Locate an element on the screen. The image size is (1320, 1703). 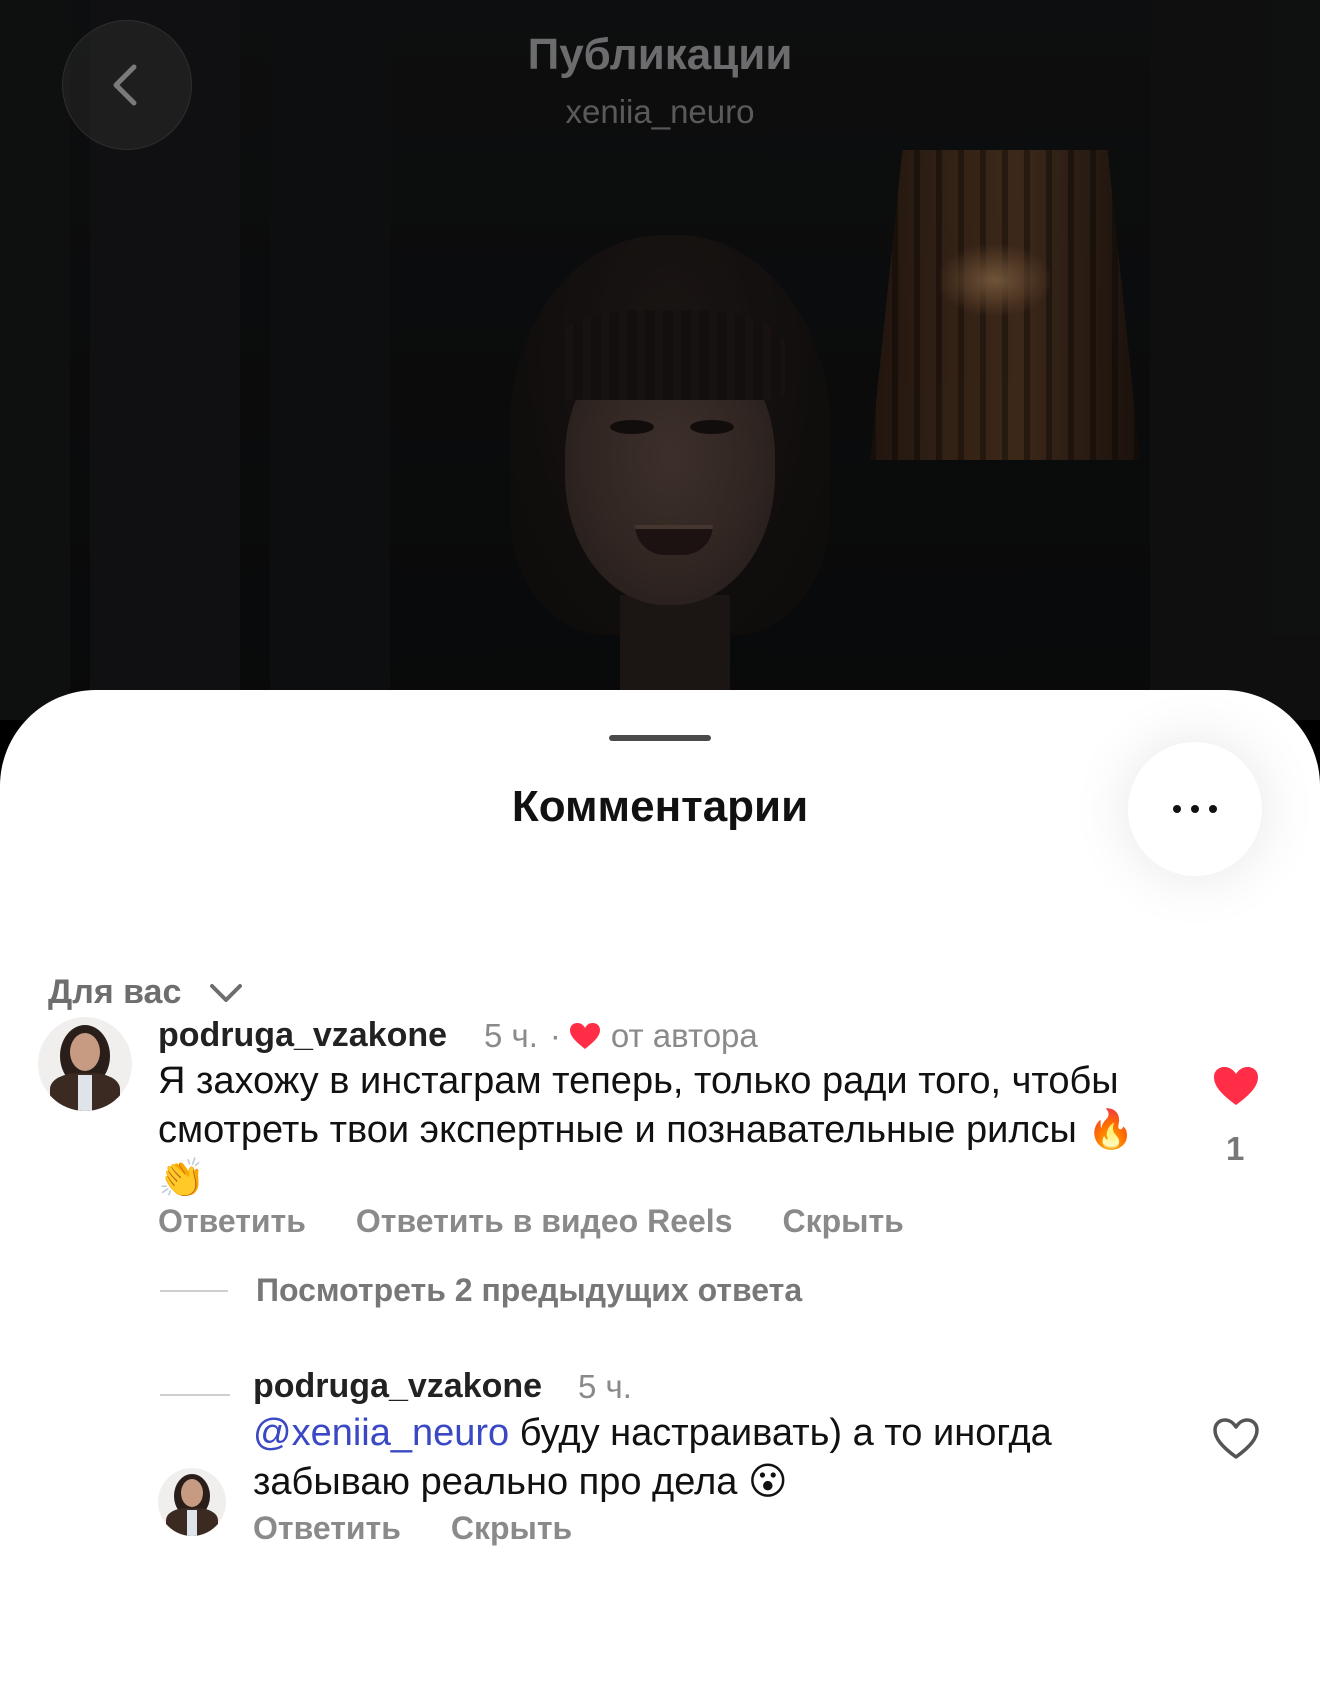
comment-meta: 5 ч. · от автора is located at coordinates (621, 1036).